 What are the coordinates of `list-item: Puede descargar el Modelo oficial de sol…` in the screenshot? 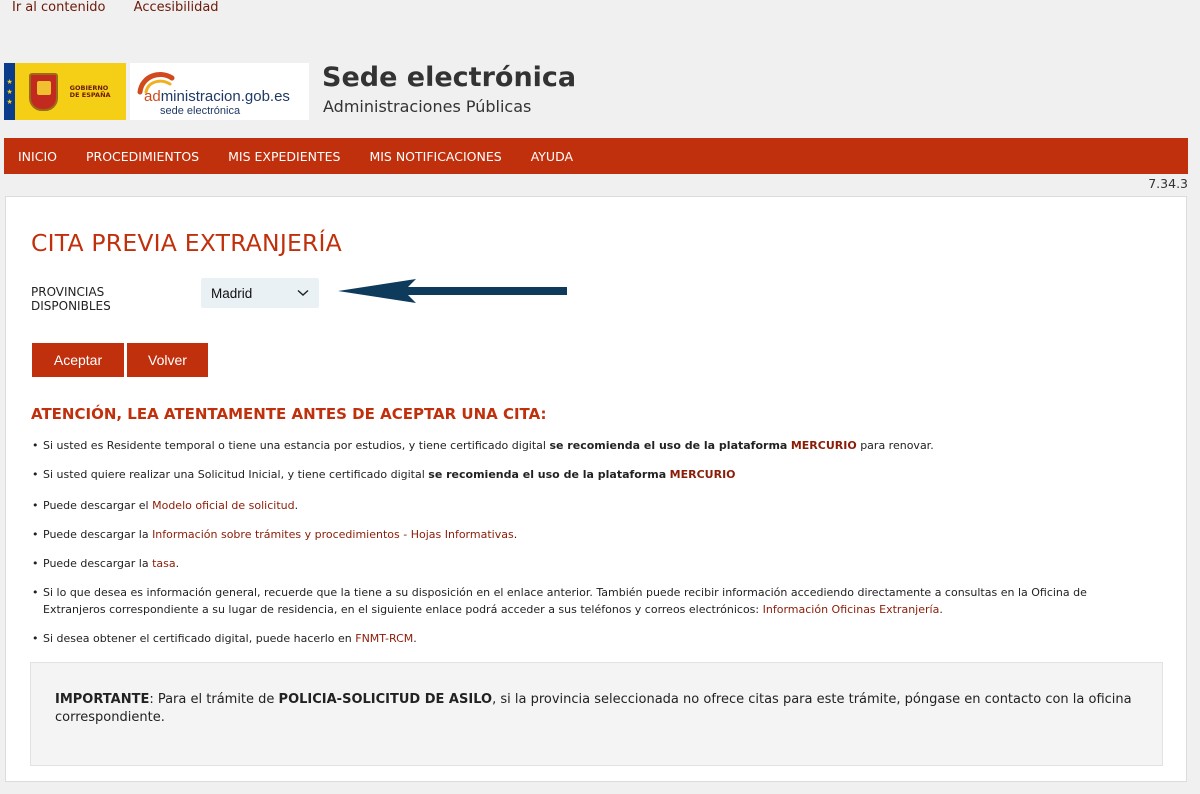 It's located at (591, 505).